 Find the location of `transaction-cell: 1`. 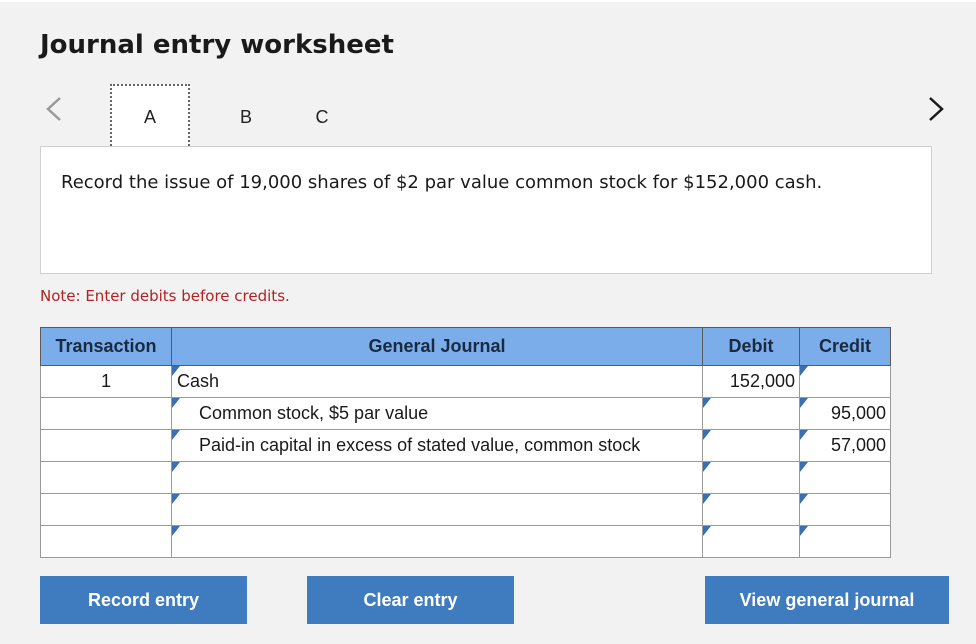

transaction-cell: 1 is located at coordinates (106, 381).